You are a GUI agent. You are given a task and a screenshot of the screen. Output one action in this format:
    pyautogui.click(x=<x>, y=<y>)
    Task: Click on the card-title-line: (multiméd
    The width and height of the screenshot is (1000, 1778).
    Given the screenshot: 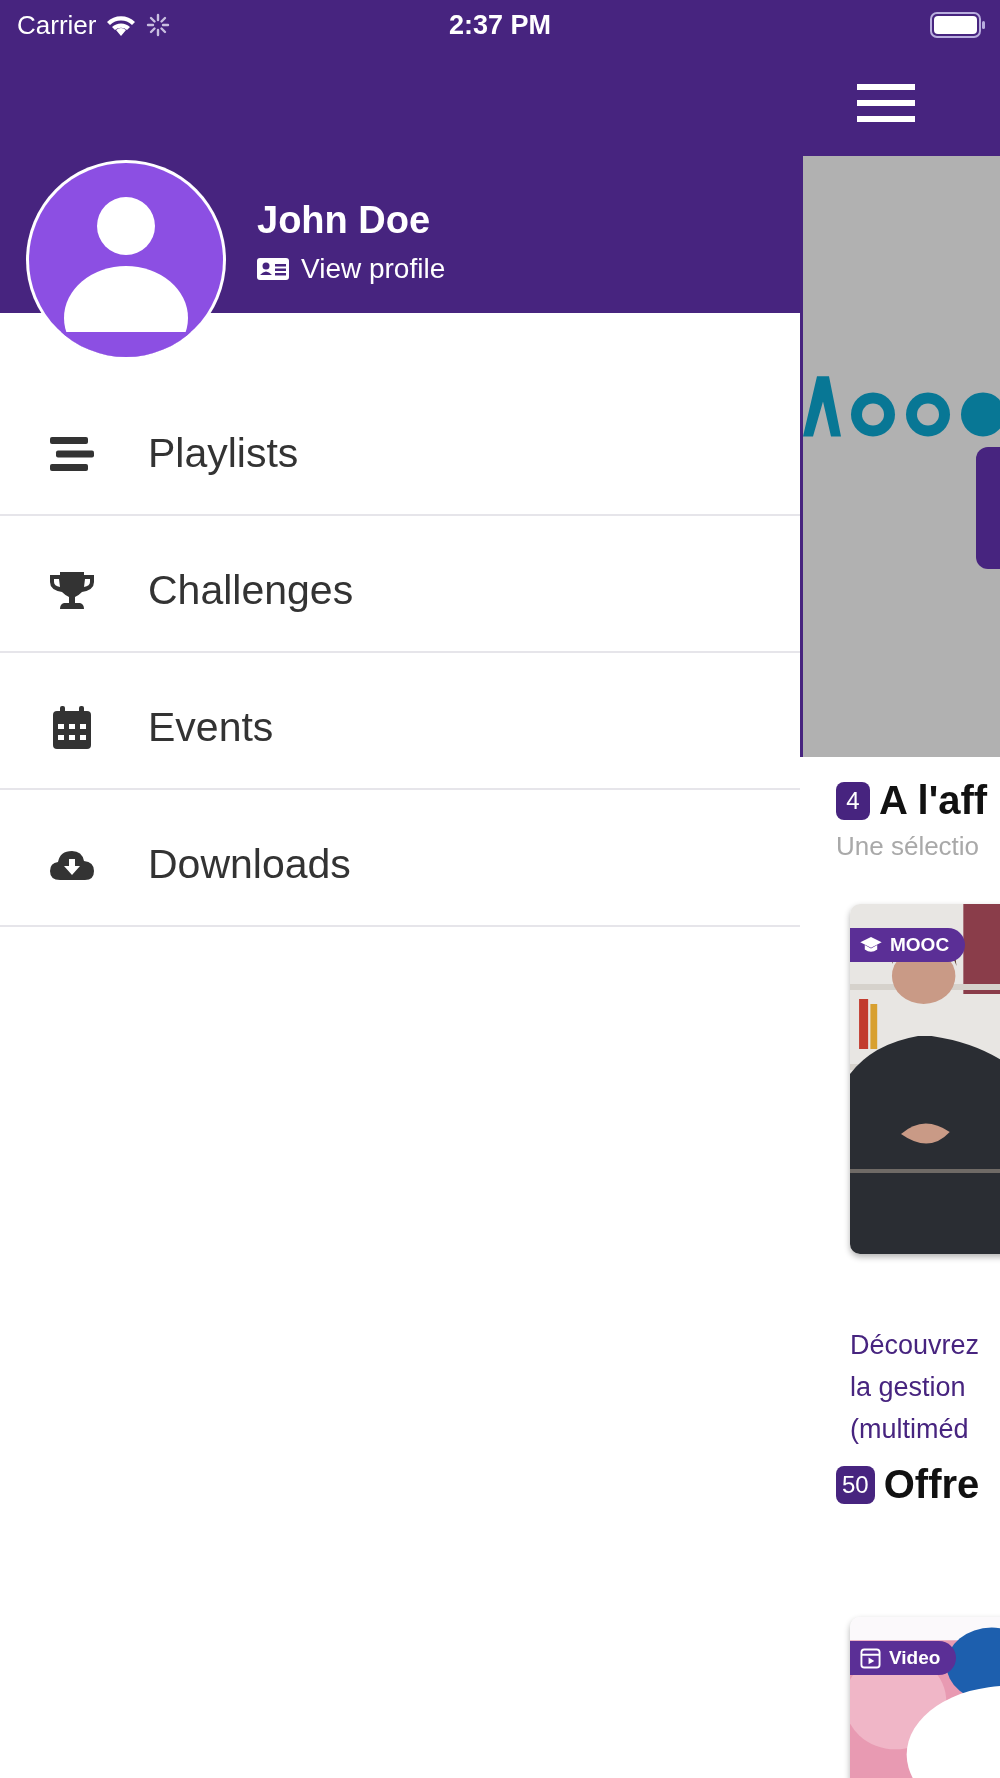 What is the action you would take?
    pyautogui.click(x=910, y=1429)
    